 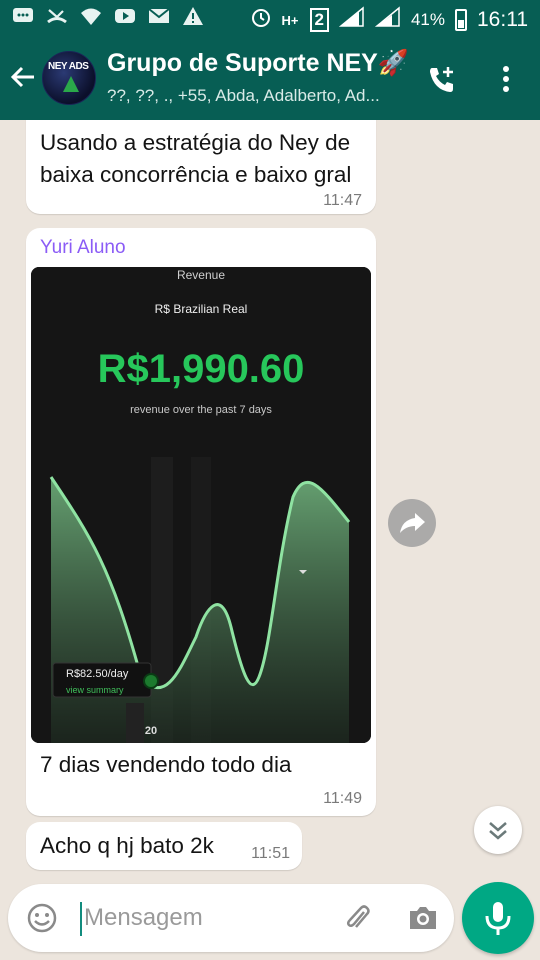 I want to click on message-composer, so click(x=231, y=918).